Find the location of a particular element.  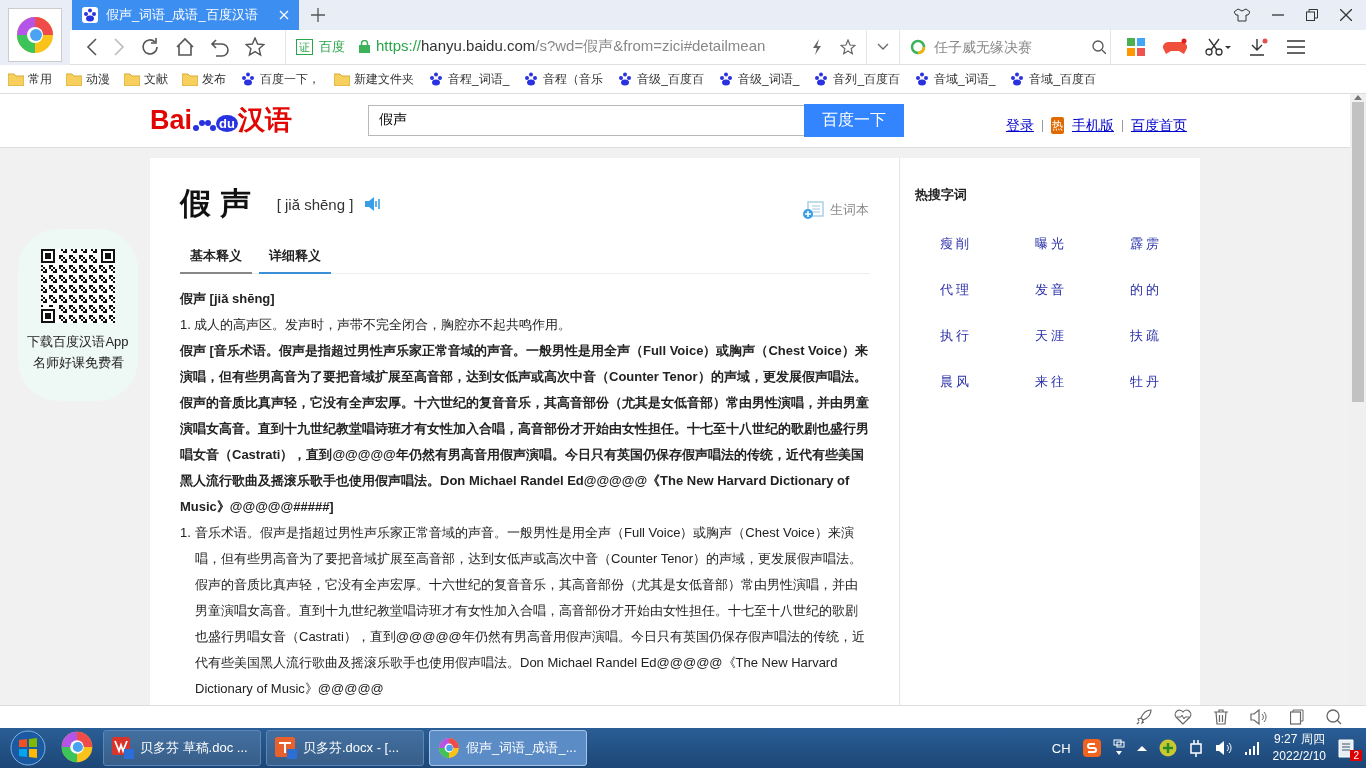

url-text: https://hanyu.baidu.com/s?wd=假声&from=zici#detailmean is located at coordinates (571, 47).